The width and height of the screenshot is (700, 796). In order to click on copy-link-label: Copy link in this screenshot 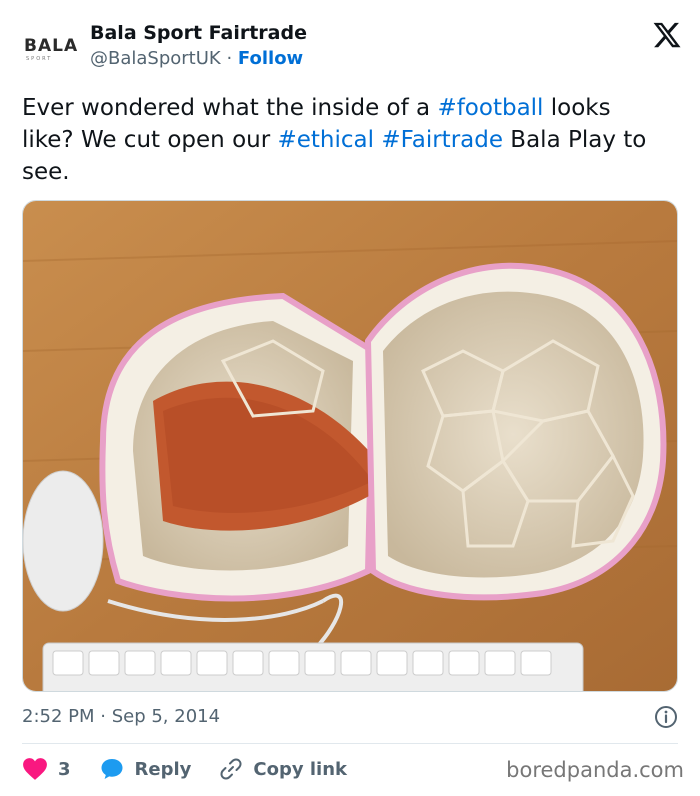, I will do `click(300, 769)`.